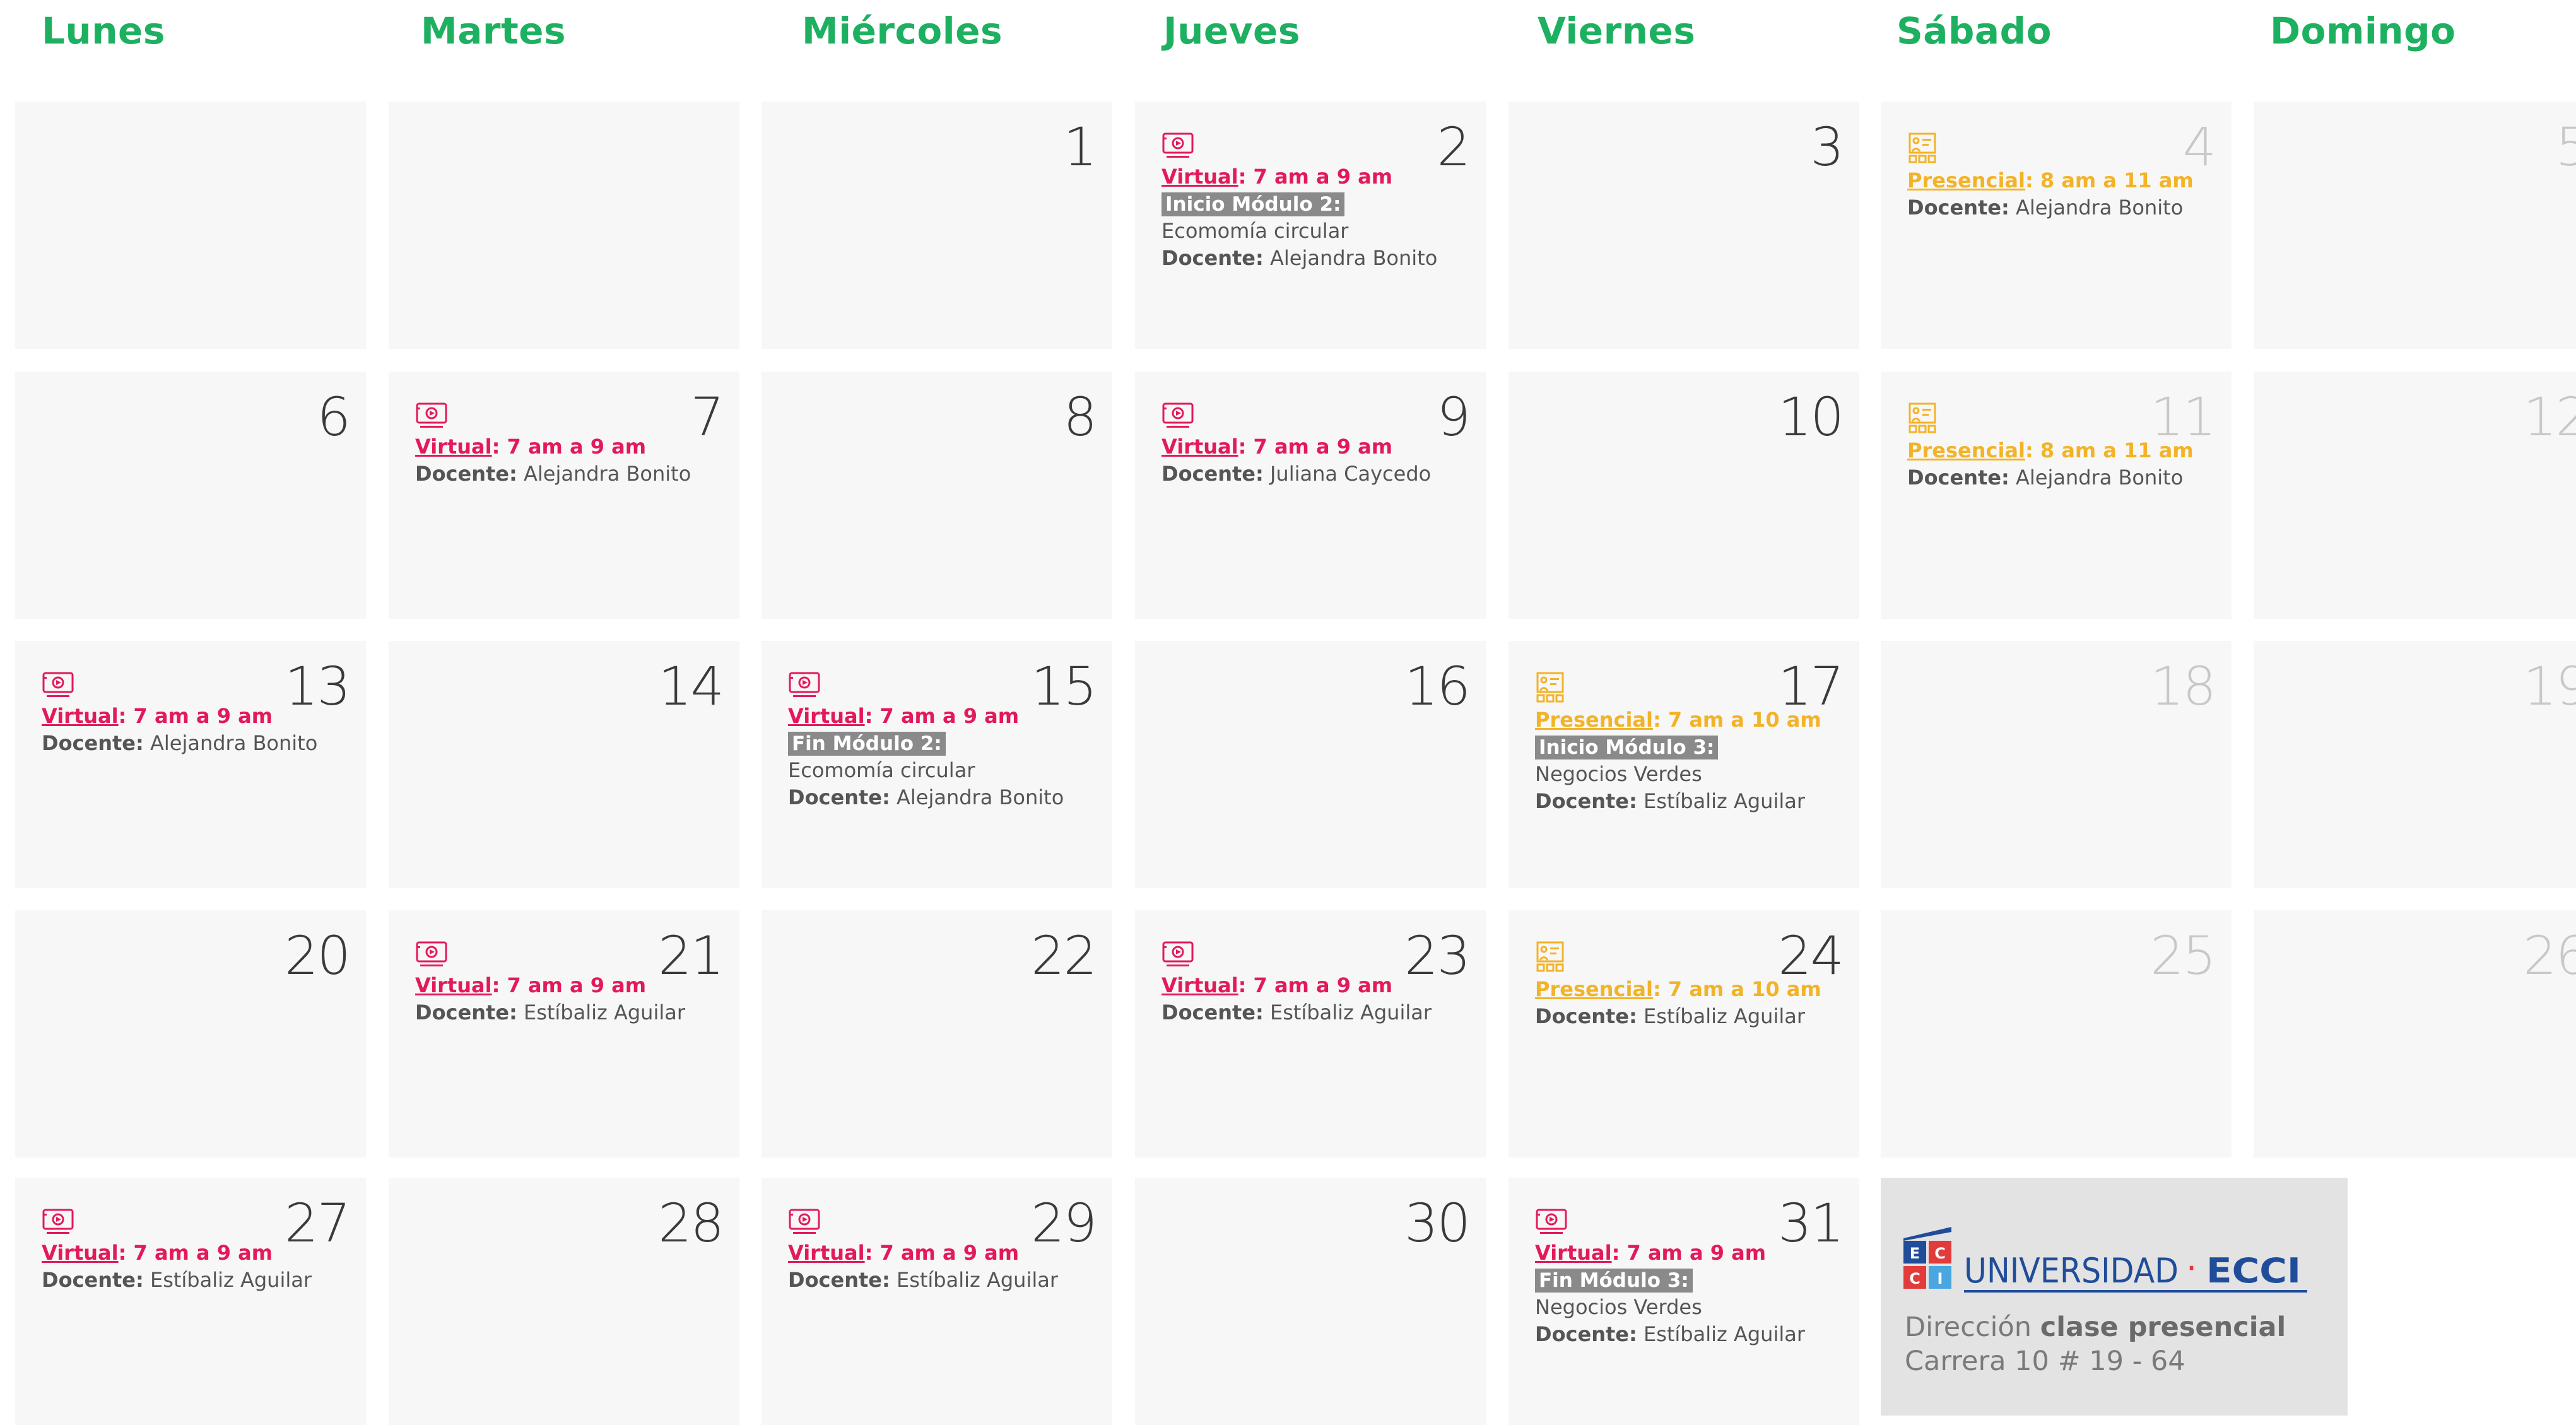 The image size is (2576, 1425). I want to click on day-number: 29, so click(1064, 1223).